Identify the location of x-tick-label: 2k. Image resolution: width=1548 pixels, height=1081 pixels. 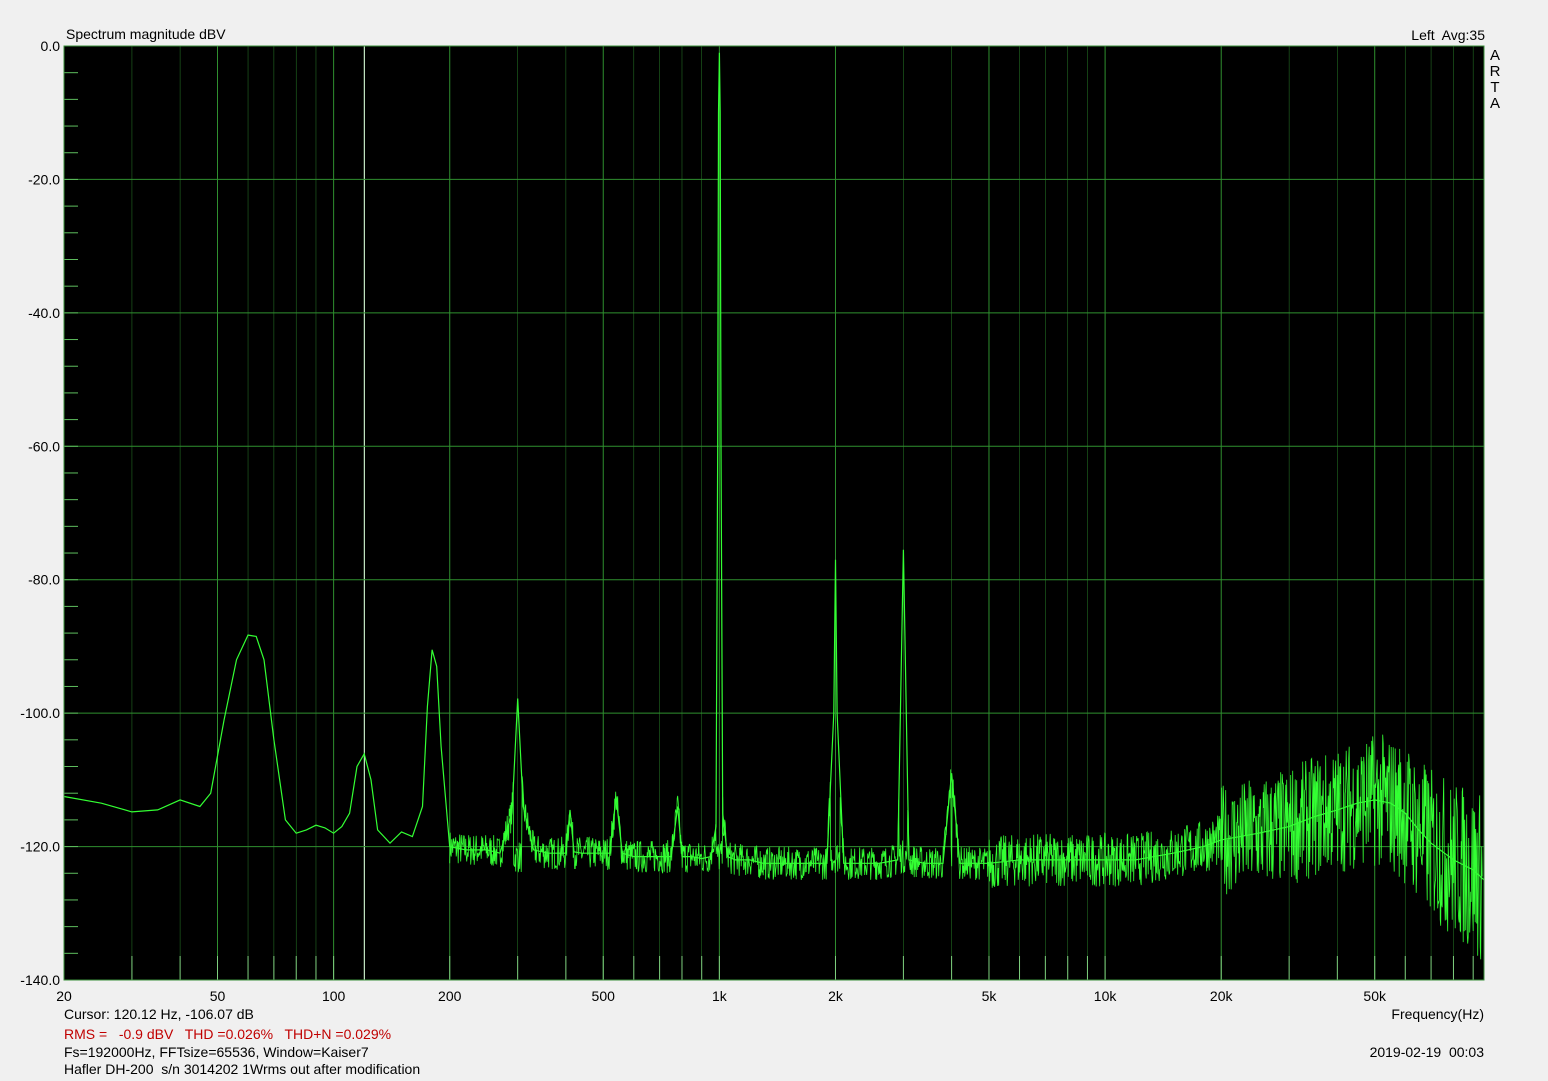
(836, 996).